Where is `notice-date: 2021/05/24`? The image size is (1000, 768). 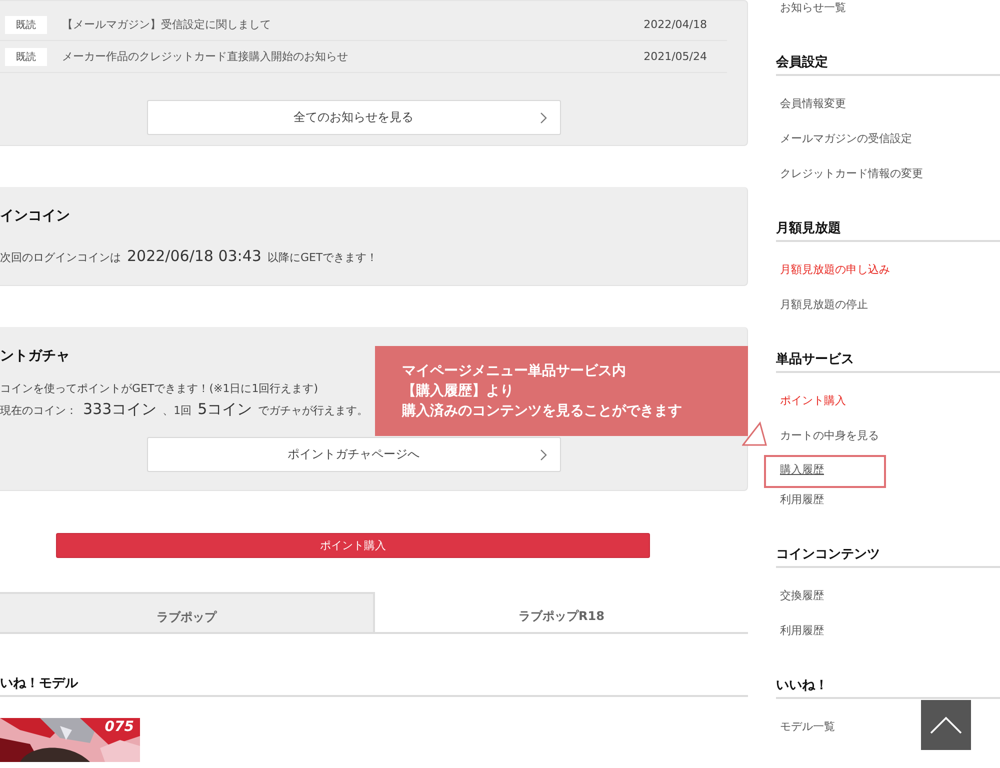 notice-date: 2021/05/24 is located at coordinates (675, 56).